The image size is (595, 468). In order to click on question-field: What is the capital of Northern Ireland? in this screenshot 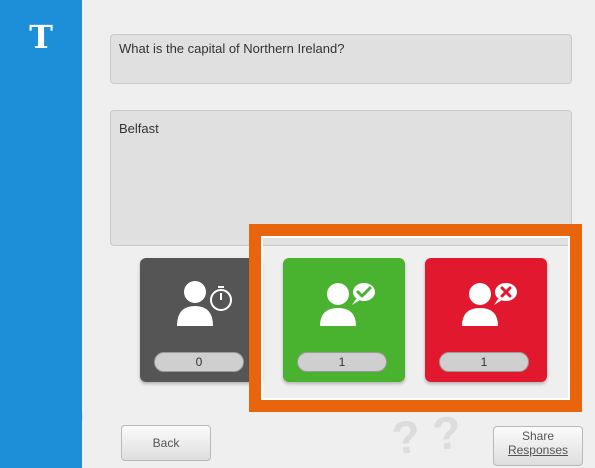, I will do `click(341, 59)`.